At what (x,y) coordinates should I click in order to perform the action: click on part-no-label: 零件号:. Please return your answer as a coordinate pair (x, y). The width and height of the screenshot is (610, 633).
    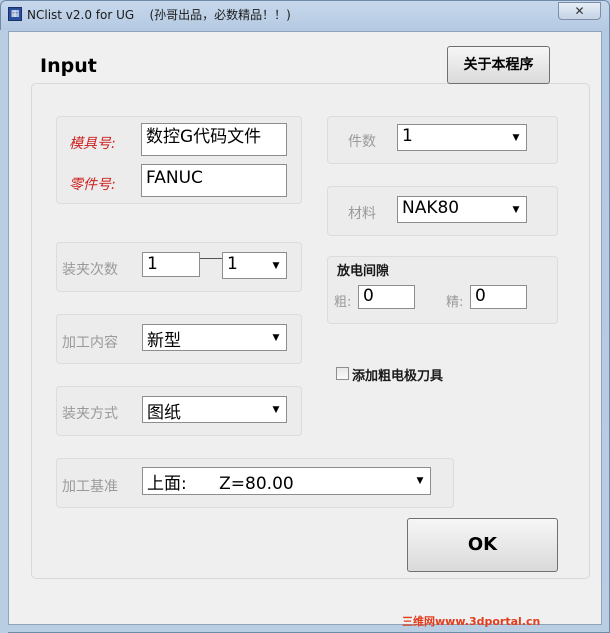
    Looking at the image, I should click on (92, 185).